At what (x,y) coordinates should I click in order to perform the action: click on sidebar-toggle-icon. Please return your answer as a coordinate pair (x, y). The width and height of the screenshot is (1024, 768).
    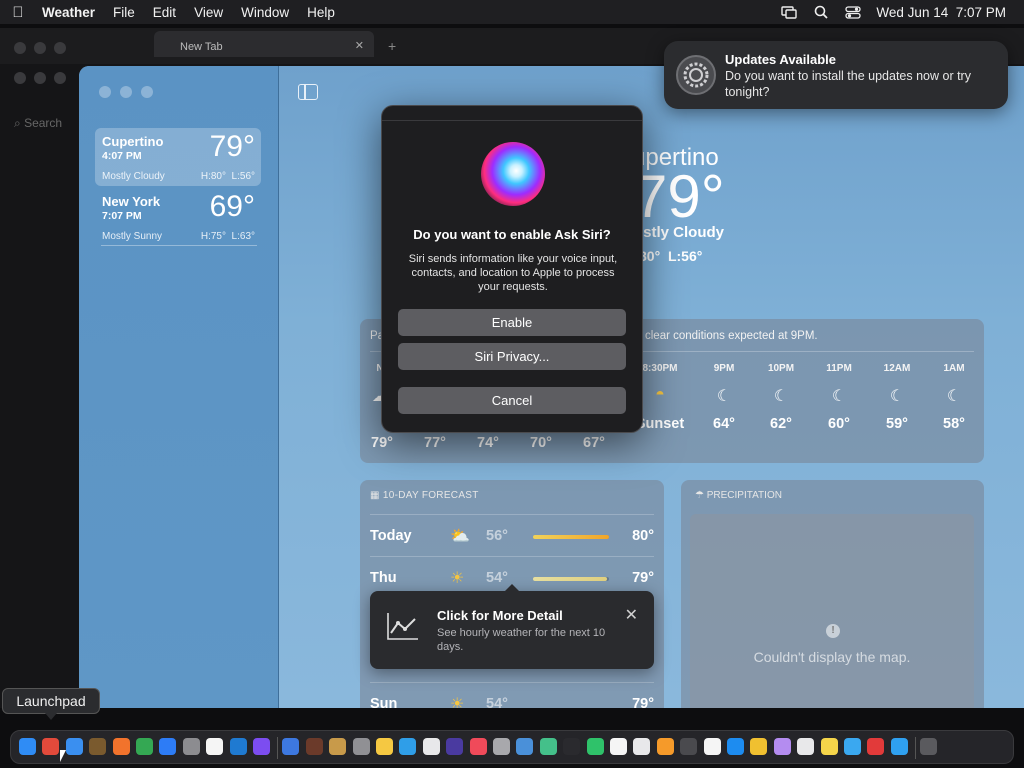
    Looking at the image, I should click on (308, 92).